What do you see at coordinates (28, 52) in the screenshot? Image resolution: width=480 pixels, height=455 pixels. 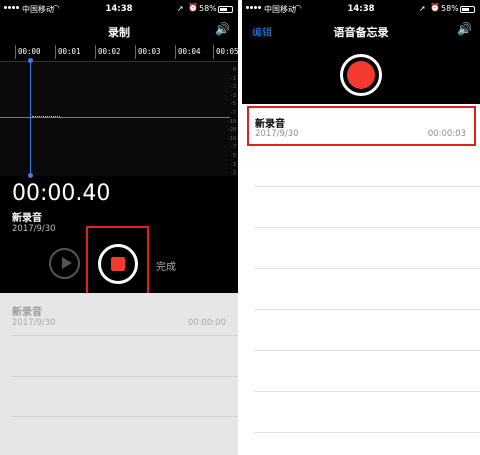 I see `timeline-tick: 00:00` at bounding box center [28, 52].